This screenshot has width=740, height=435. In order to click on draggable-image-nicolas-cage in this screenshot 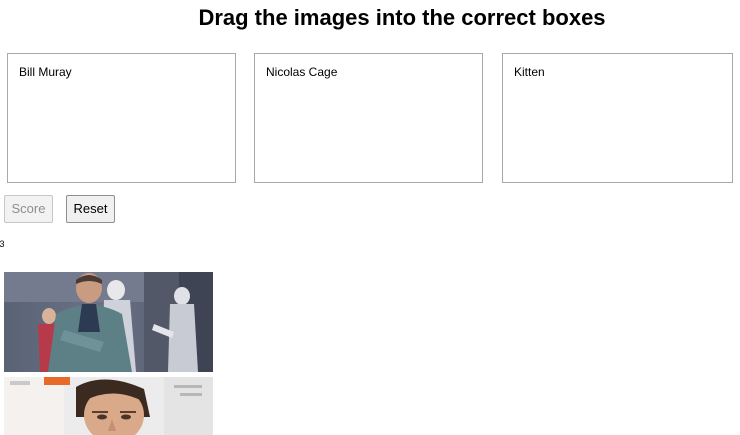, I will do `click(108, 406)`.